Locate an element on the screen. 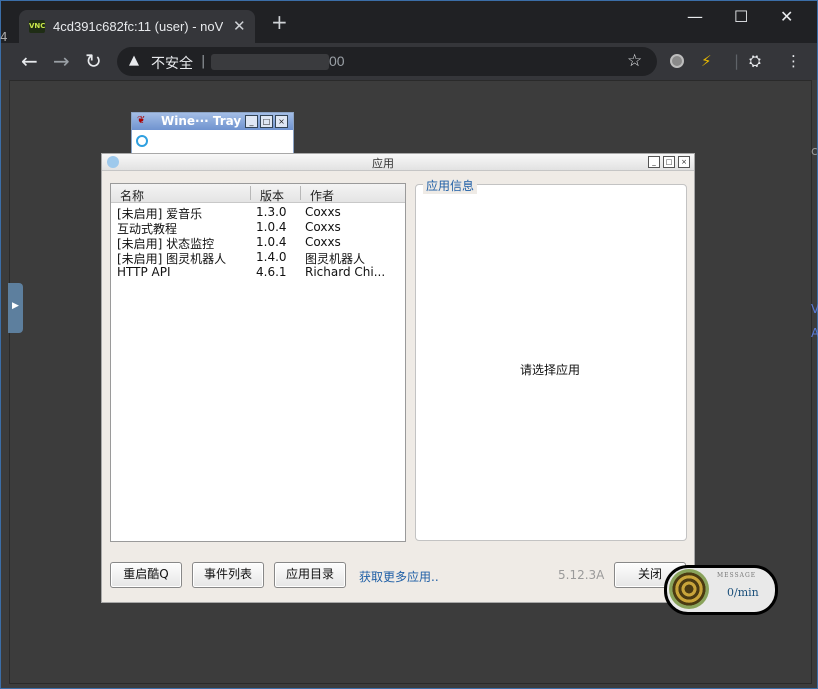 This screenshot has width=818, height=689. app-info-placeholder: 请选择应用 is located at coordinates (549, 370).